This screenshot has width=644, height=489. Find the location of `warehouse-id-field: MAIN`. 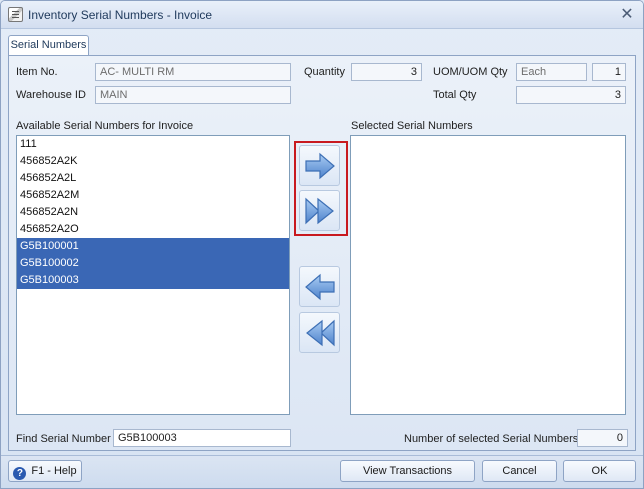

warehouse-id-field: MAIN is located at coordinates (193, 95).